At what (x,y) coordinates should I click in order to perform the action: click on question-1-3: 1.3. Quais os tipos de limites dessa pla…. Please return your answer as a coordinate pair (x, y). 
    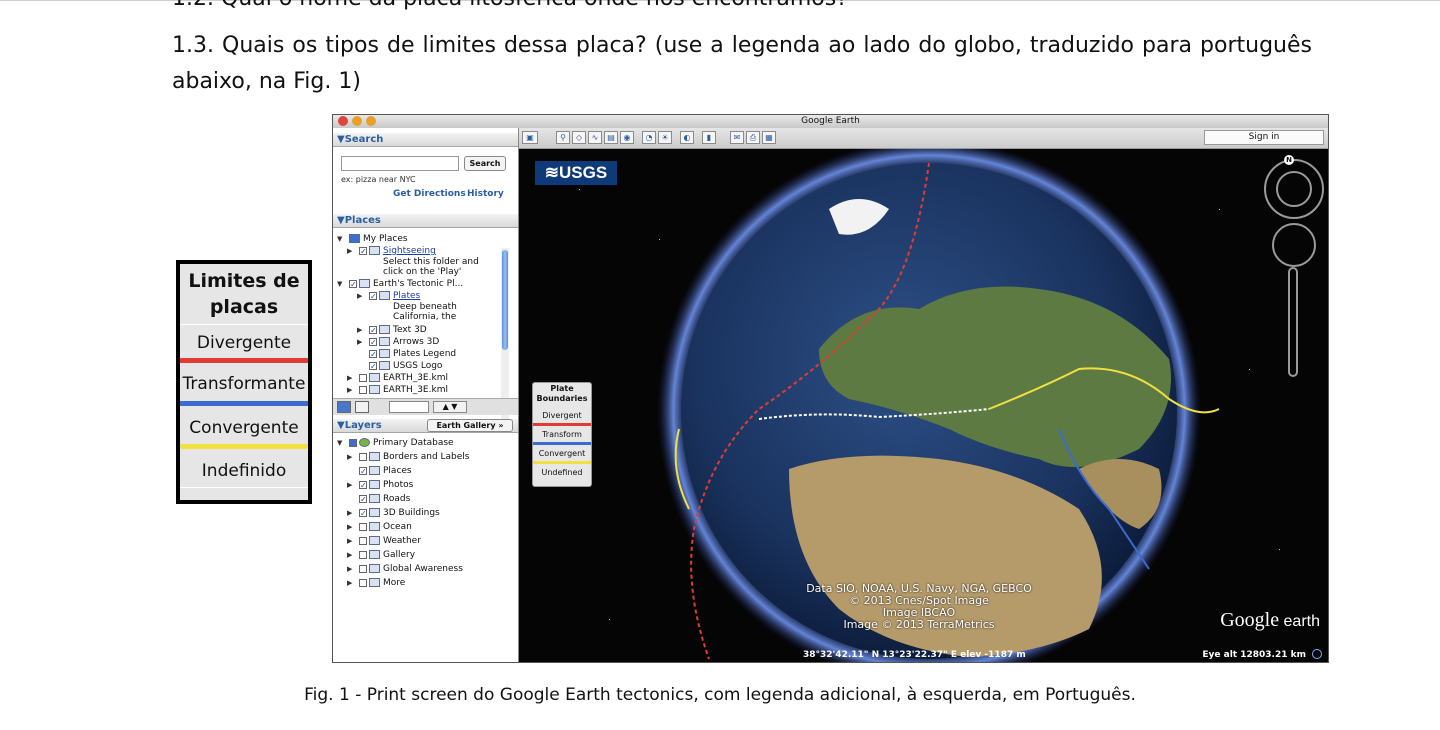
    Looking at the image, I should click on (742, 63).